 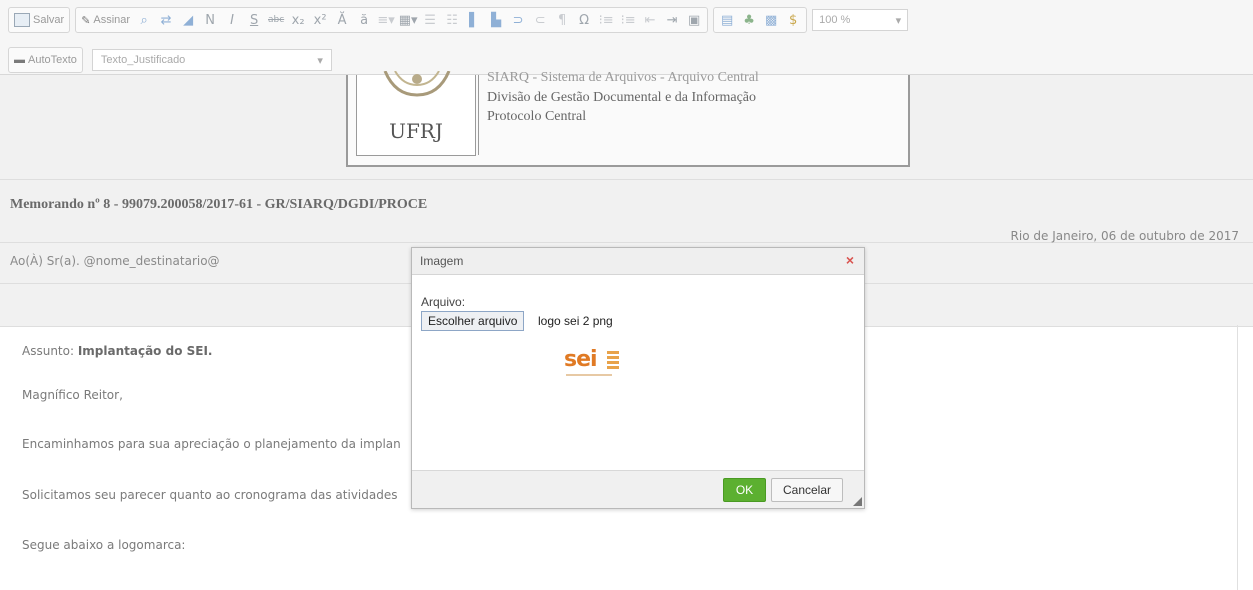 I want to click on toolbar-group-save: Salvar, so click(x=39, y=20).